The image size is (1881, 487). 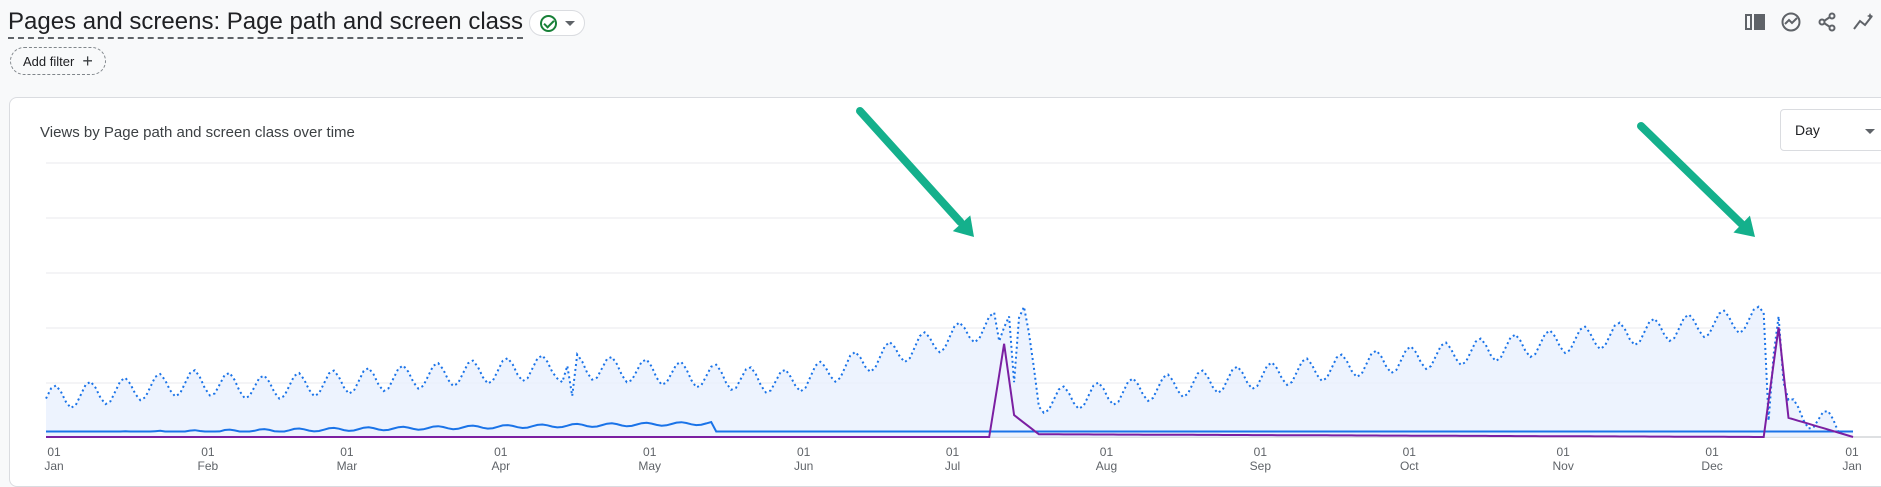 What do you see at coordinates (803, 466) in the screenshot?
I see `svg-text: Jun` at bounding box center [803, 466].